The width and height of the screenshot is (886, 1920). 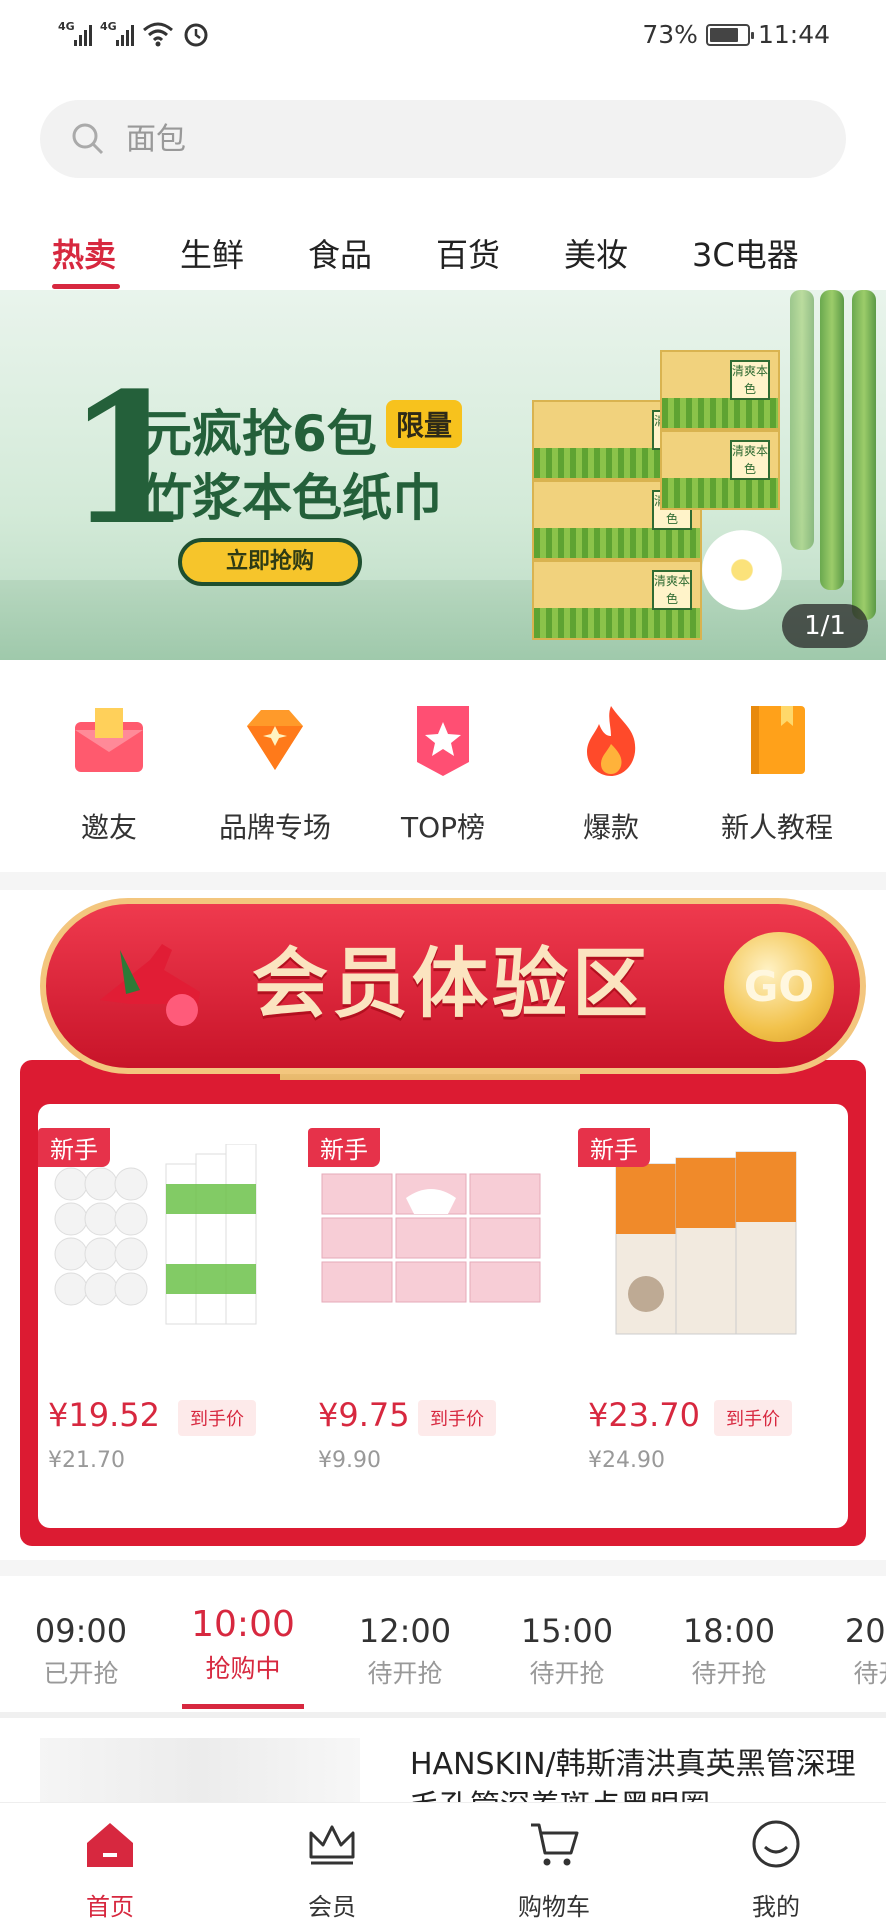 What do you see at coordinates (865, 1631) in the screenshot?
I see `slot-time: 20:00` at bounding box center [865, 1631].